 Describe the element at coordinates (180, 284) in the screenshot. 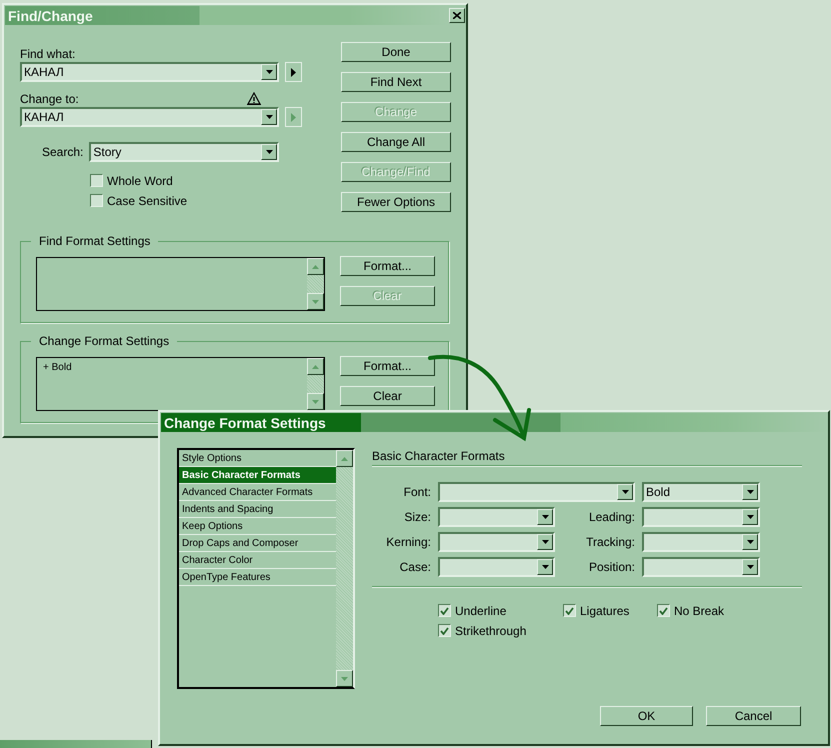

I see `list-box` at that location.